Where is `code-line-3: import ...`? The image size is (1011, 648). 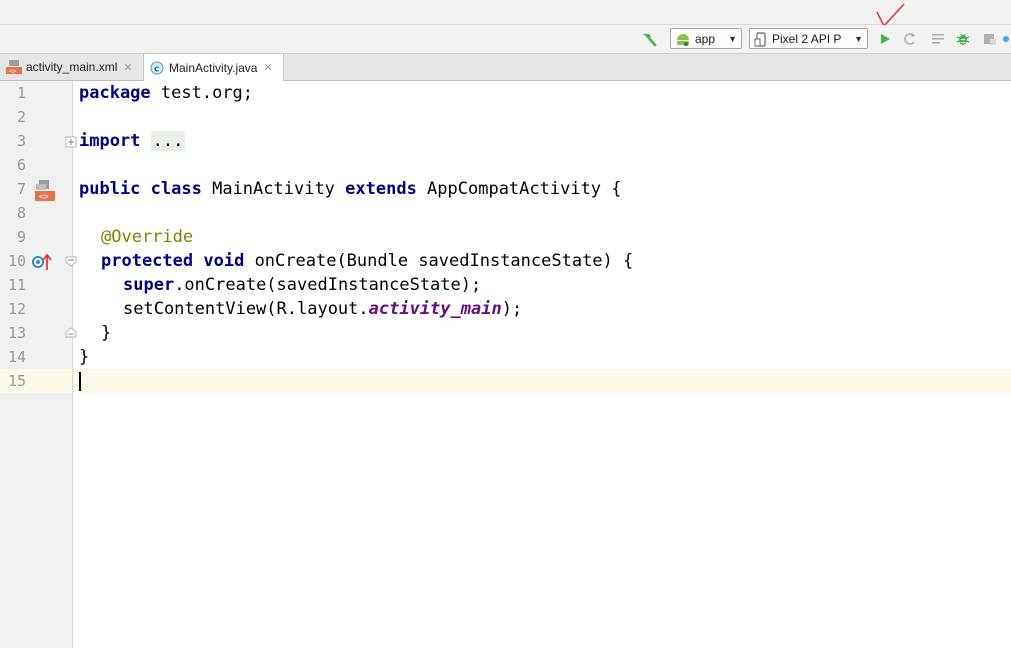 code-line-3: import ... is located at coordinates (132, 141).